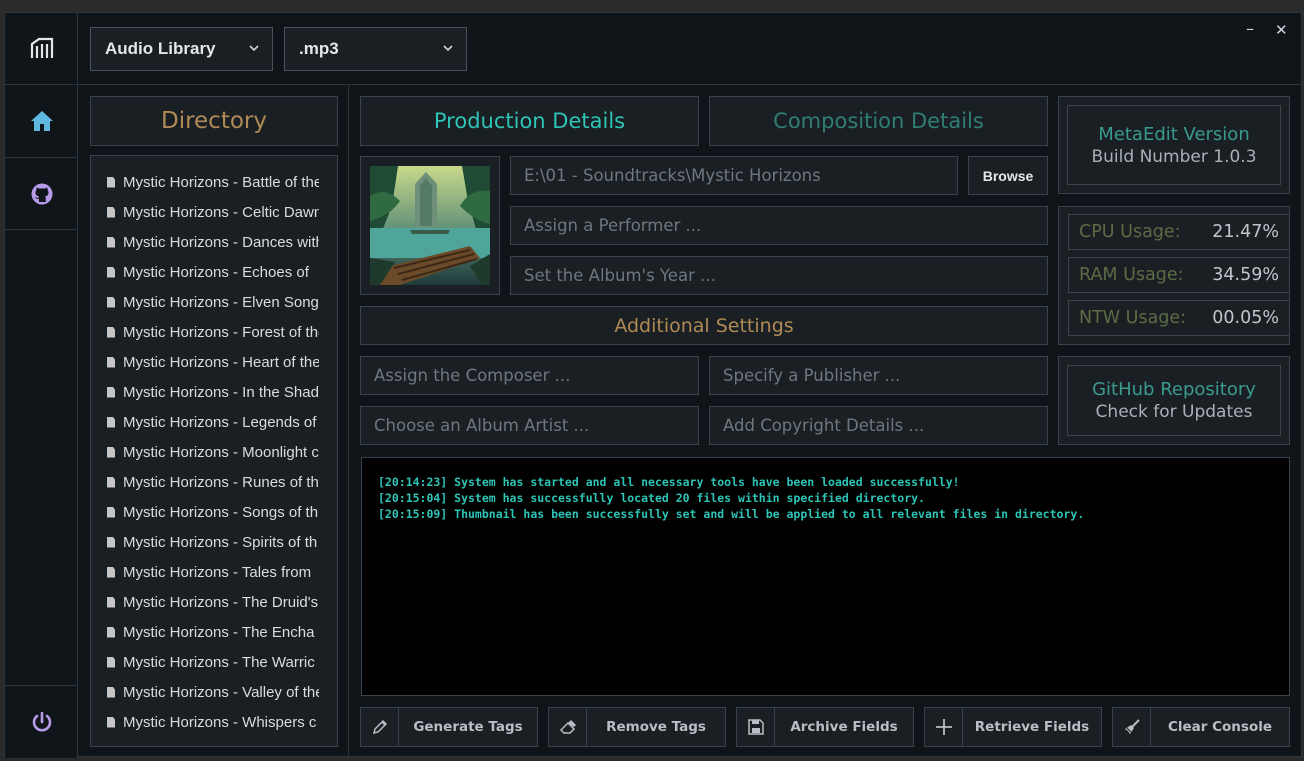 This screenshot has width=1304, height=761. What do you see at coordinates (213, 572) in the screenshot?
I see `file-list-item: Mystic Horizons - Tales from` at bounding box center [213, 572].